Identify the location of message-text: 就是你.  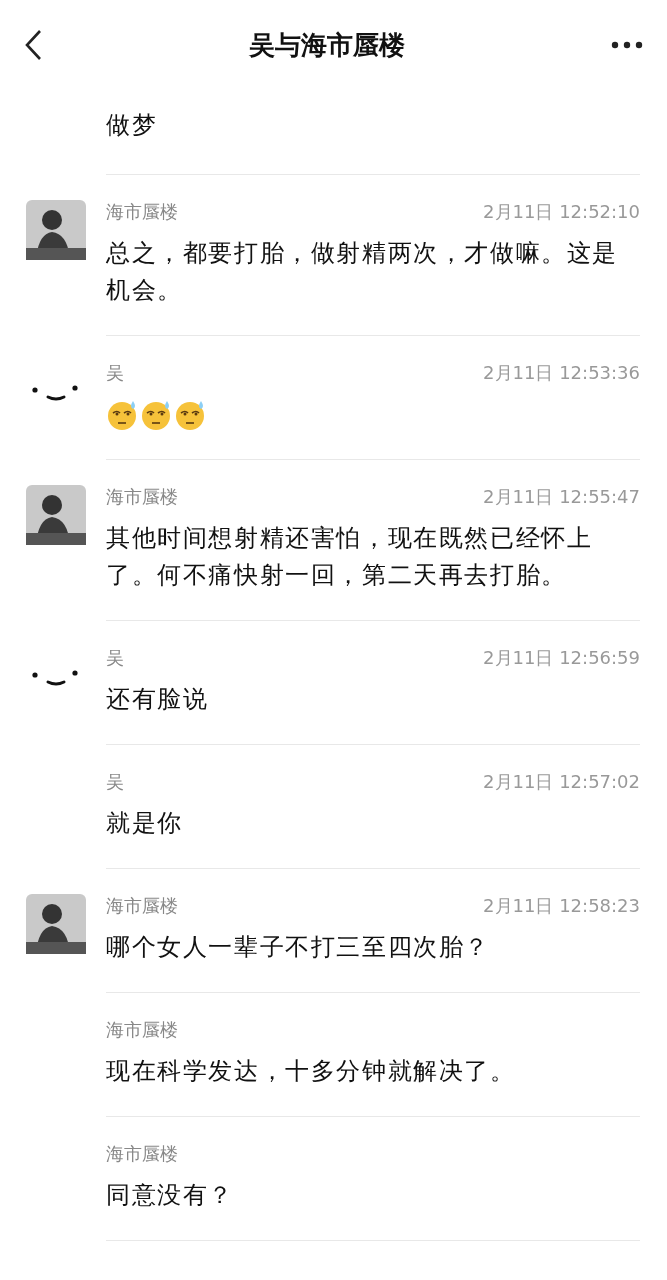
(145, 823).